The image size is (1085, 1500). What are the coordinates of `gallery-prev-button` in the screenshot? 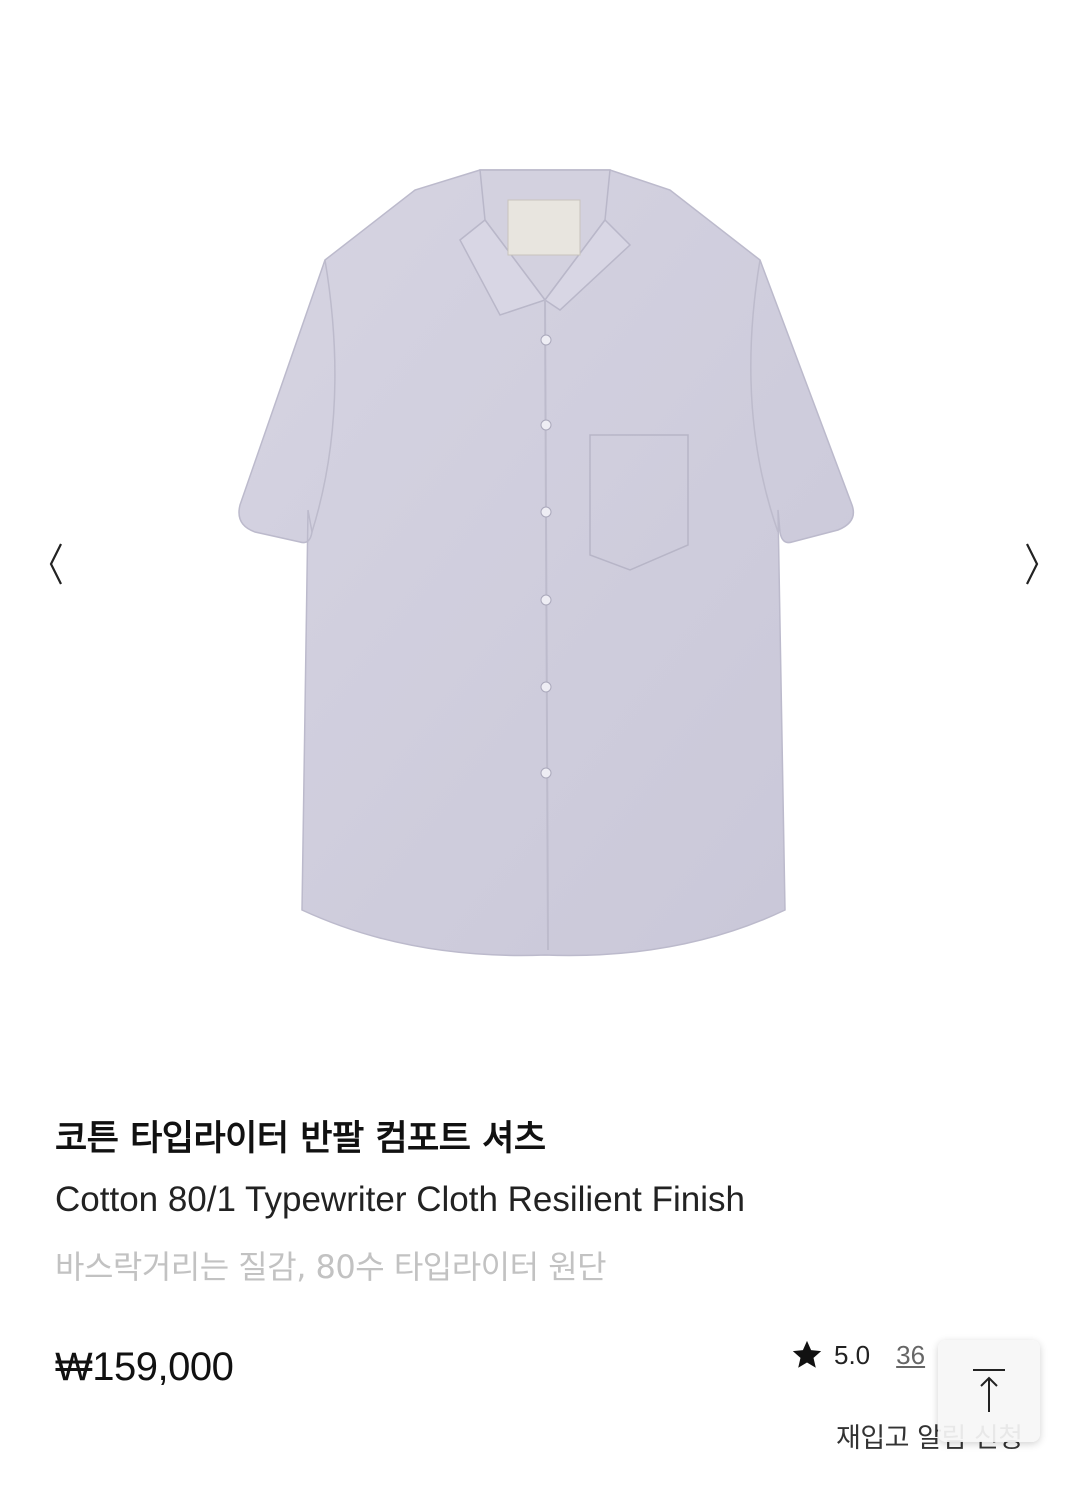 It's located at (56, 564).